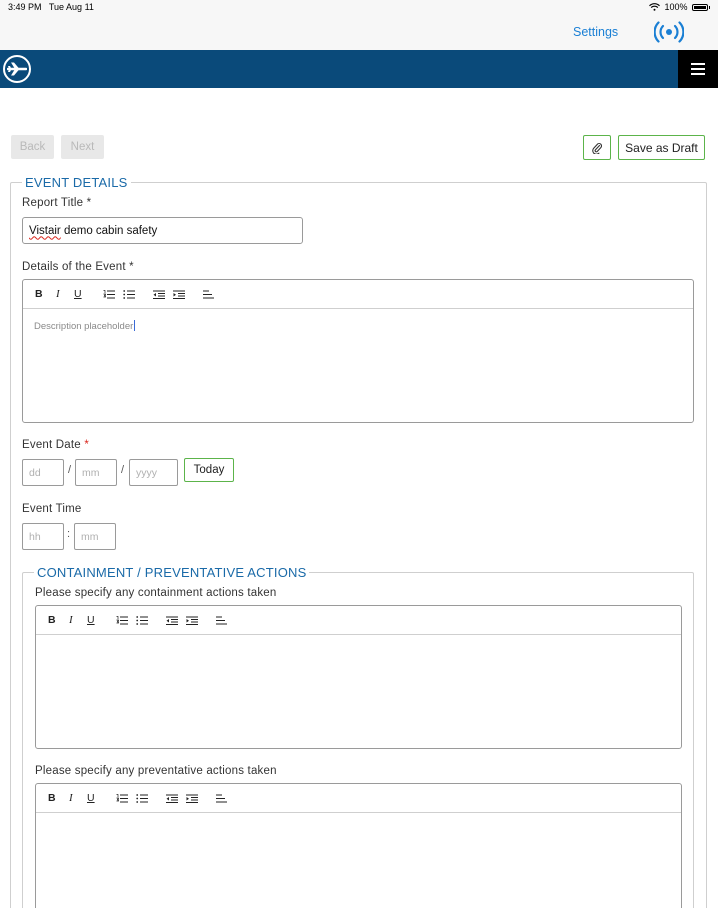 The height and width of the screenshot is (908, 718). What do you see at coordinates (595, 32) in the screenshot?
I see `settings-link: Settings` at bounding box center [595, 32].